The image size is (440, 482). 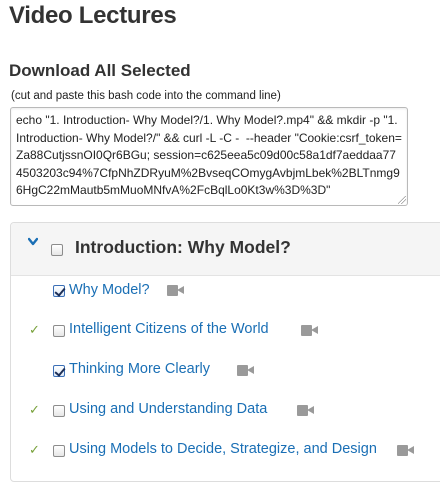 I want to click on lecture-link: Why Model?, so click(x=109, y=290).